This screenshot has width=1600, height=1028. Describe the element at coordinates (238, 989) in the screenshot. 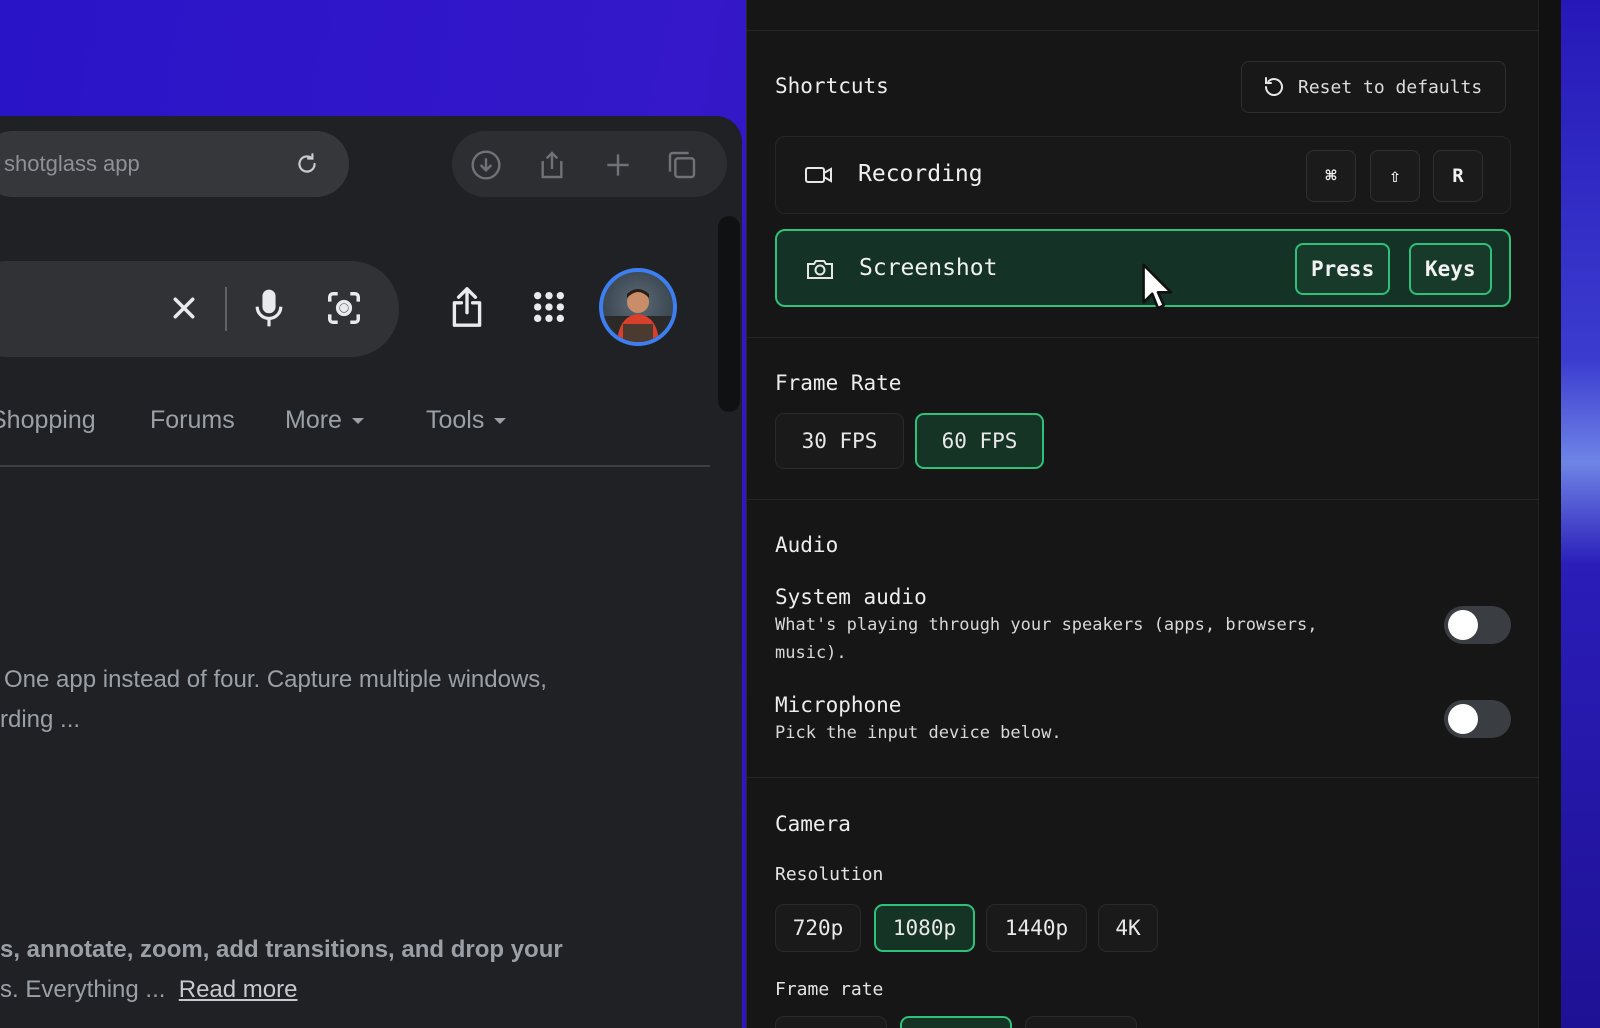

I see `read-more-link: Read more` at that location.